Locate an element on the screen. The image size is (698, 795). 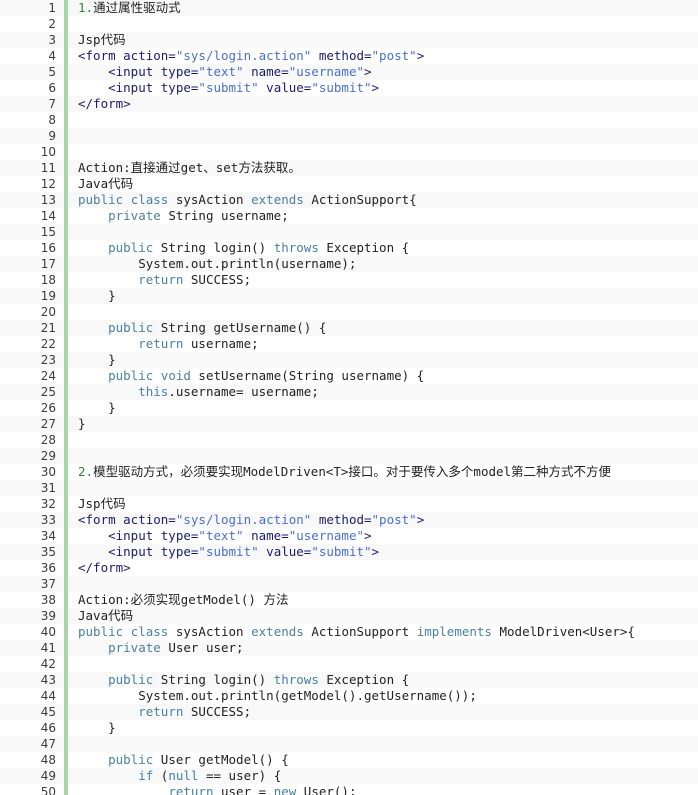
code-line-content: if (null == user) { is located at coordinates (382, 776).